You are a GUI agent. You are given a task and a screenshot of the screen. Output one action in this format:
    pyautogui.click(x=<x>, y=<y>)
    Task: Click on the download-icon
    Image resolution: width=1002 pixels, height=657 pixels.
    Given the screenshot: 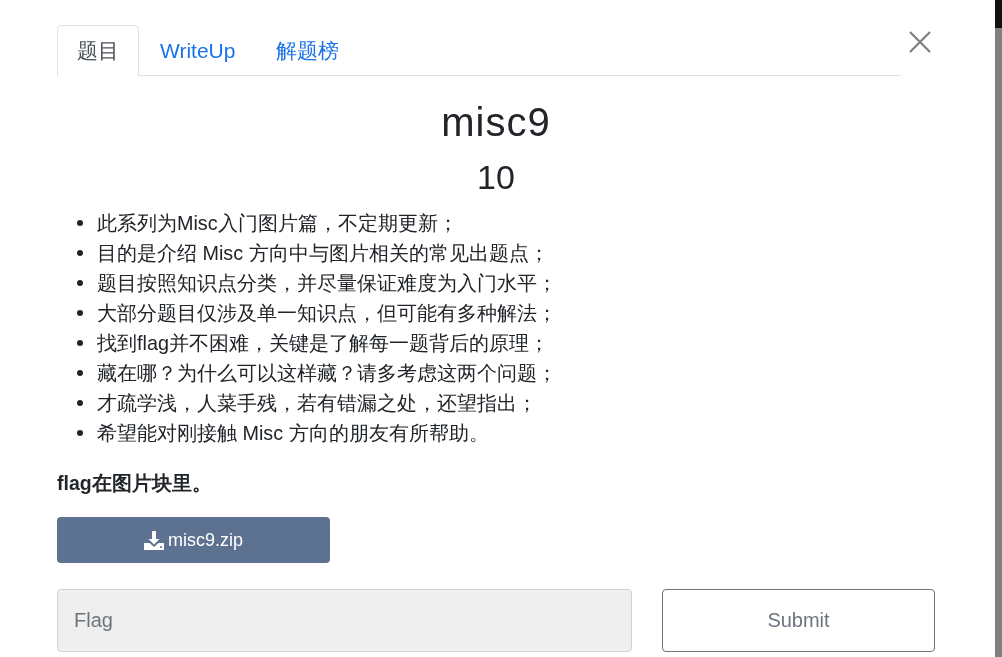 What is the action you would take?
    pyautogui.click(x=154, y=540)
    